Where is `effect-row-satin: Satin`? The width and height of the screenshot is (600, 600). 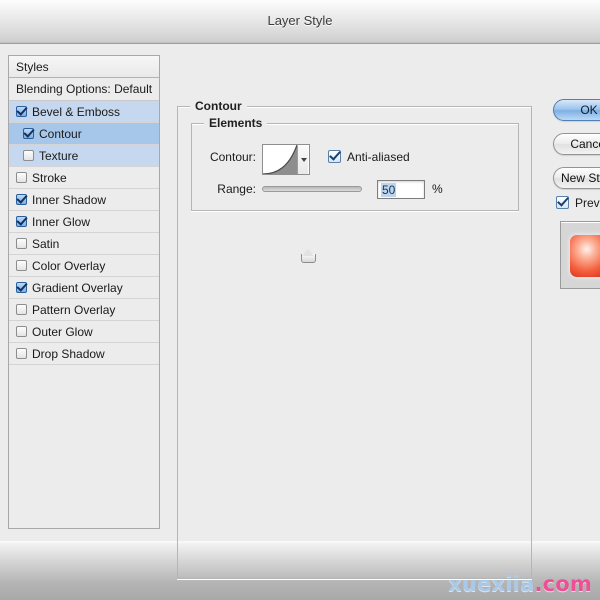
effect-row-satin: Satin is located at coordinates (84, 244).